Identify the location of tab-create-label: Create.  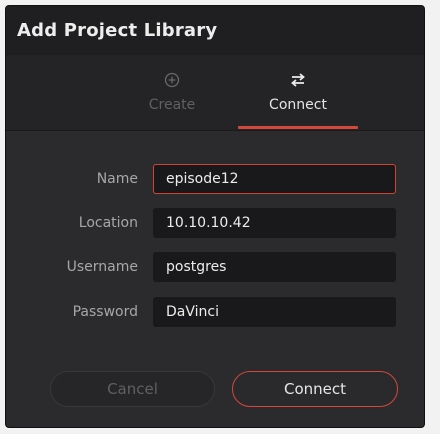
(172, 105).